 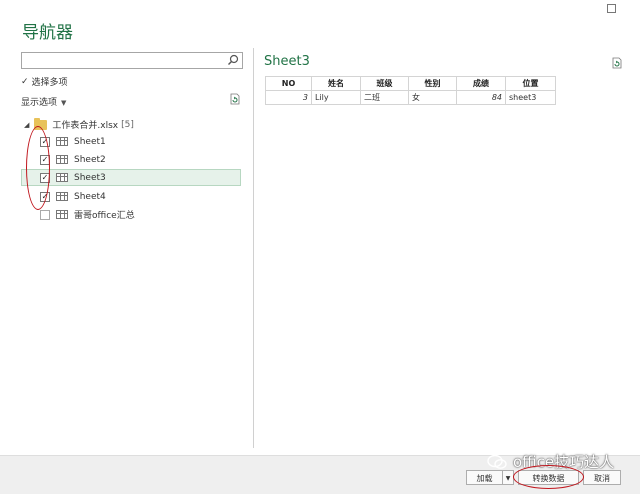 I want to click on table-header-row: NO 姓名 班级 性别 成绩 位置, so click(x=410, y=83).